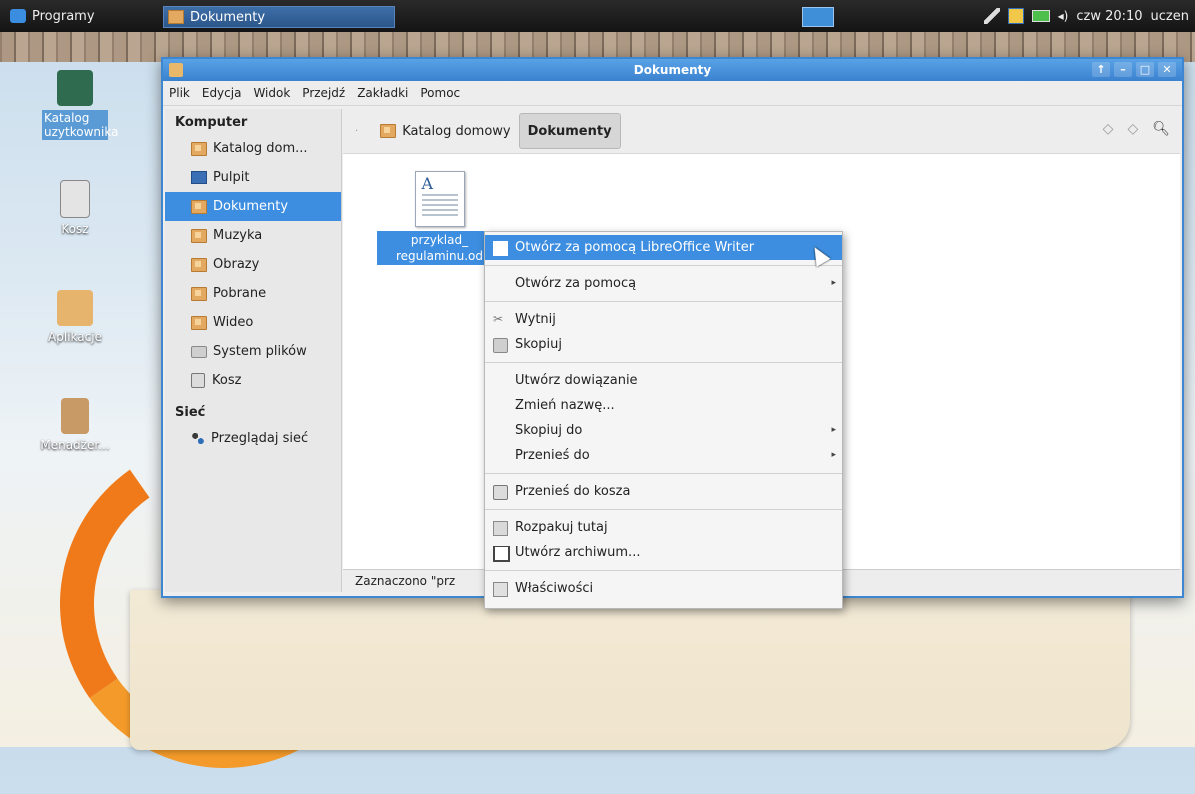 The height and width of the screenshot is (794, 1195). I want to click on window-title: Dokumenty, so click(672, 70).